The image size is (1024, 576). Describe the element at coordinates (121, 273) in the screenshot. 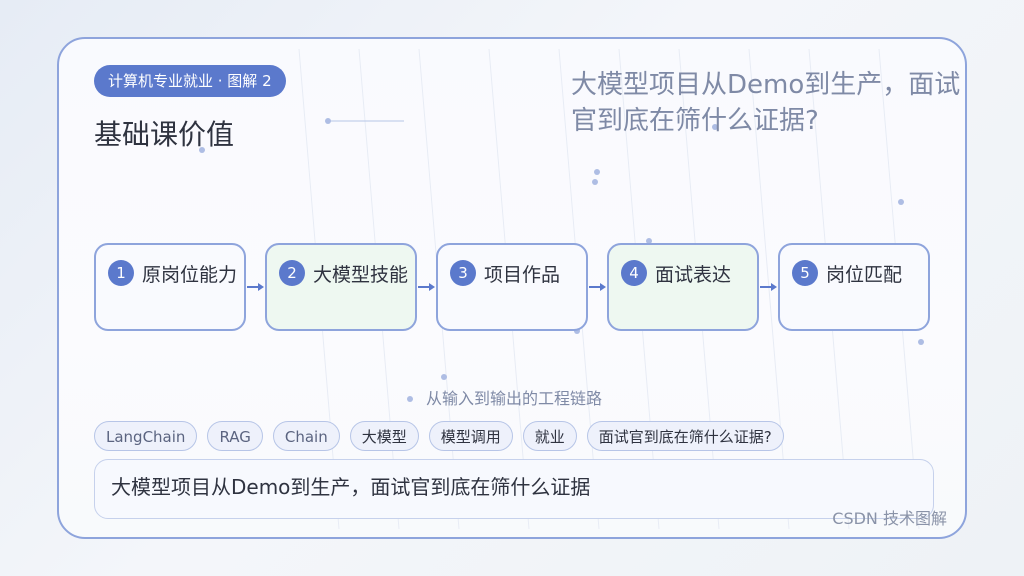

I see `step-number-badge: 1` at that location.